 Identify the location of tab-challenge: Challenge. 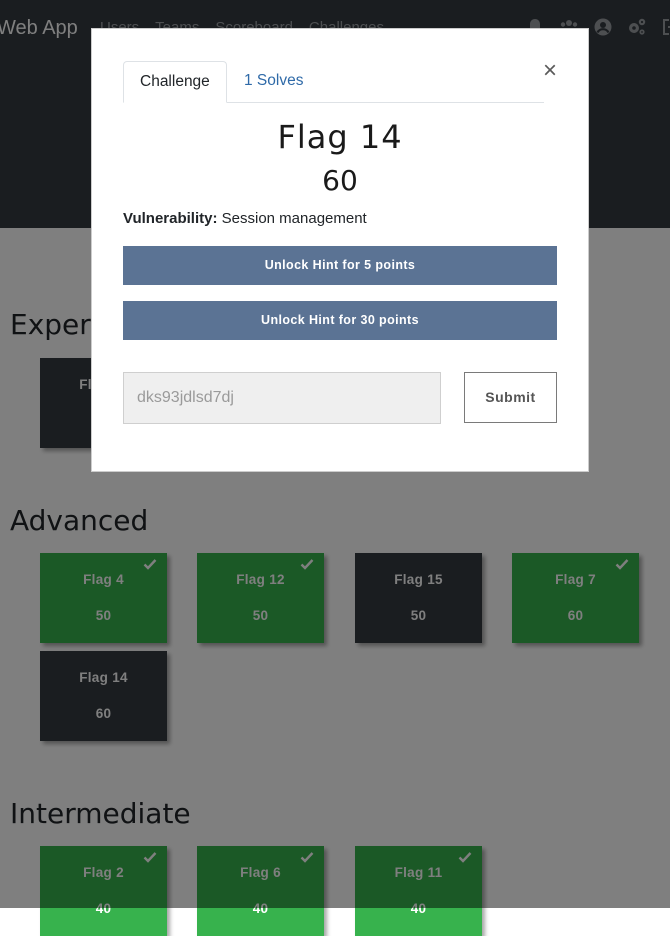
(175, 82).